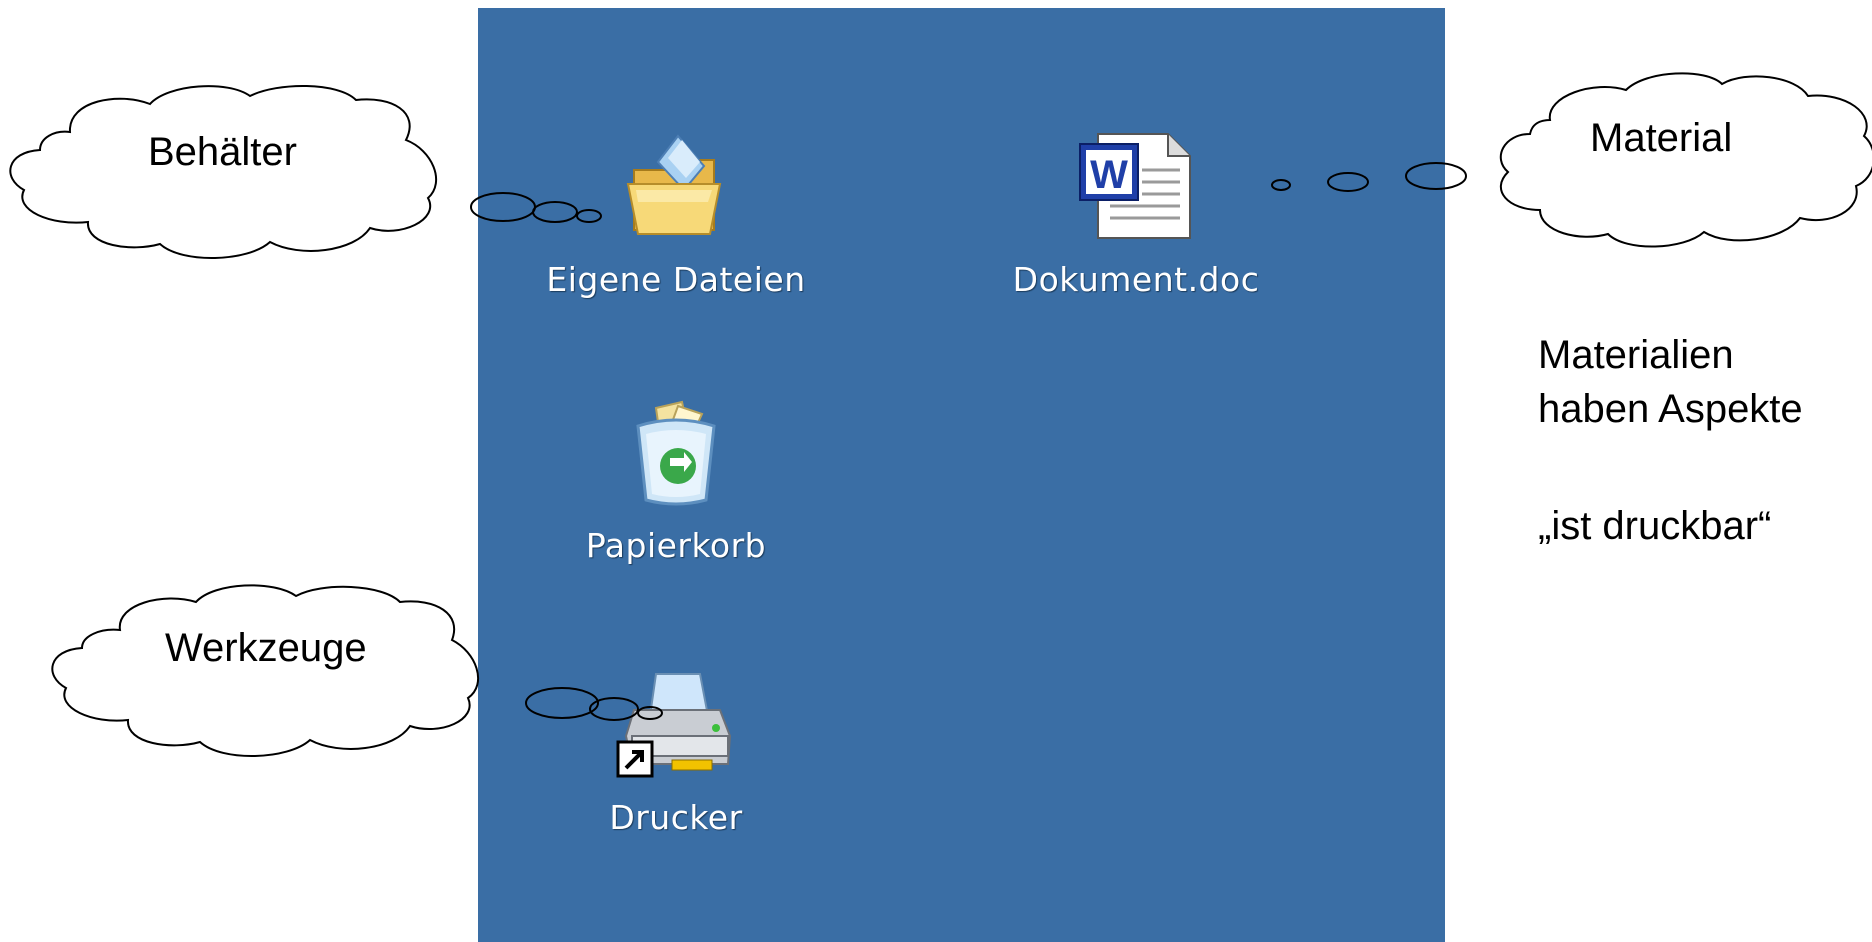 The width and height of the screenshot is (1872, 942). Describe the element at coordinates (1661, 138) in the screenshot. I see `callout-material-text: Material` at that location.